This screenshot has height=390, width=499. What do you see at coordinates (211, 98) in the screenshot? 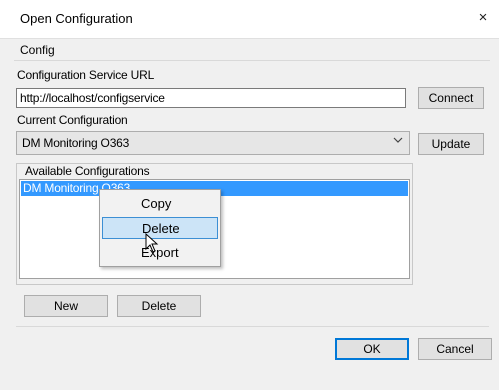
I see `service-url-field: http://localhost/configservice` at bounding box center [211, 98].